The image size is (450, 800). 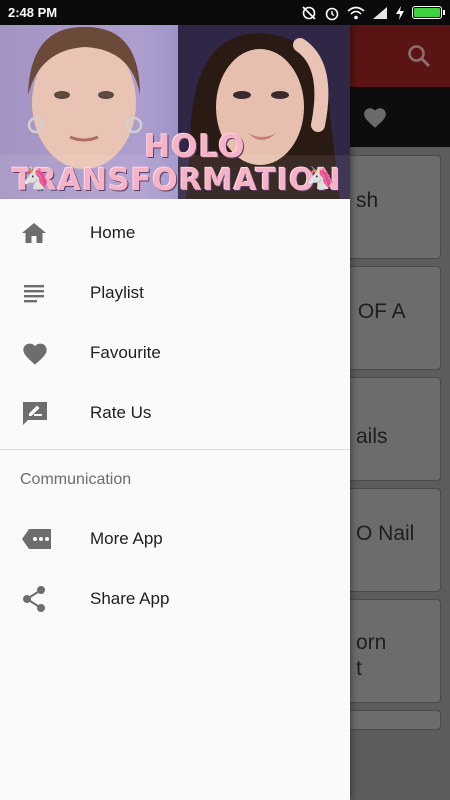 I want to click on menu-item-label: Playlist, so click(x=117, y=292).